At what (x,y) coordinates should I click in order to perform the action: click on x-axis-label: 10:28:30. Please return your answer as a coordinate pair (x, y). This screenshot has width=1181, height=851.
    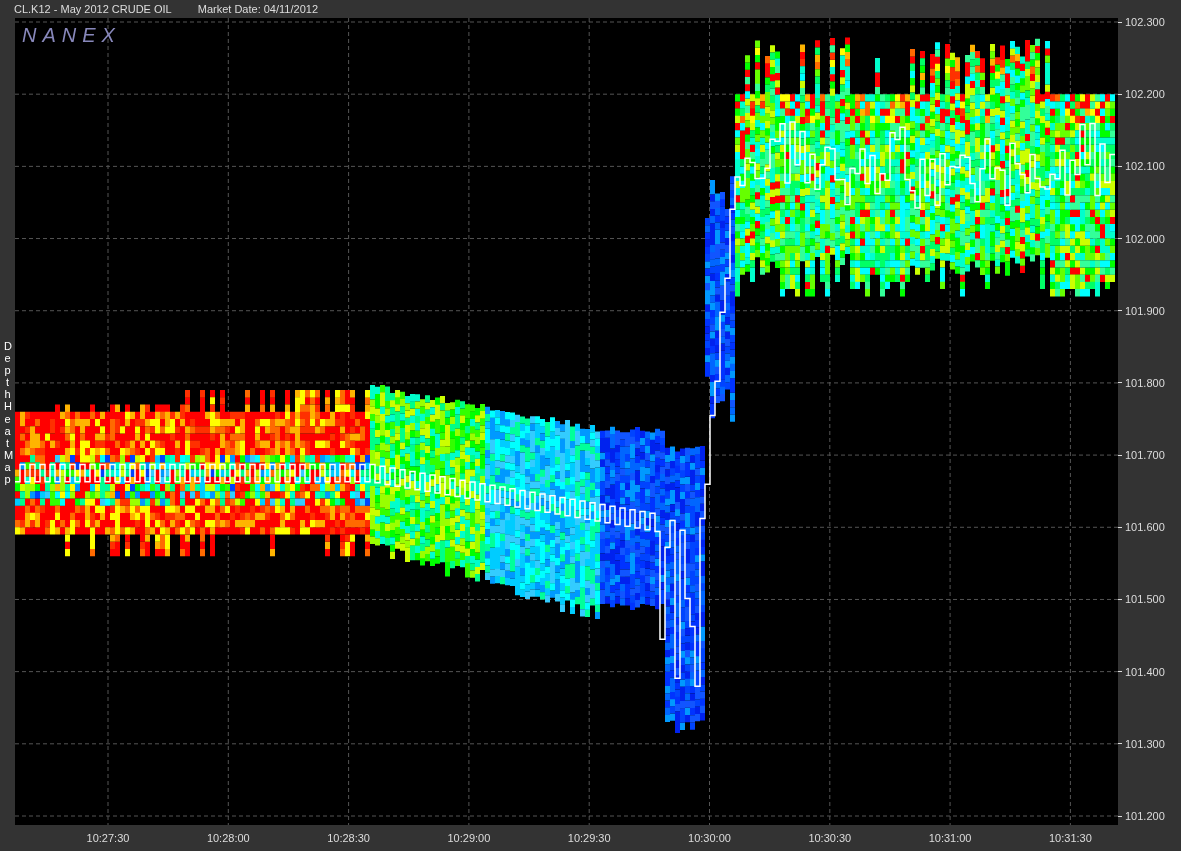
    Looking at the image, I should click on (348, 838).